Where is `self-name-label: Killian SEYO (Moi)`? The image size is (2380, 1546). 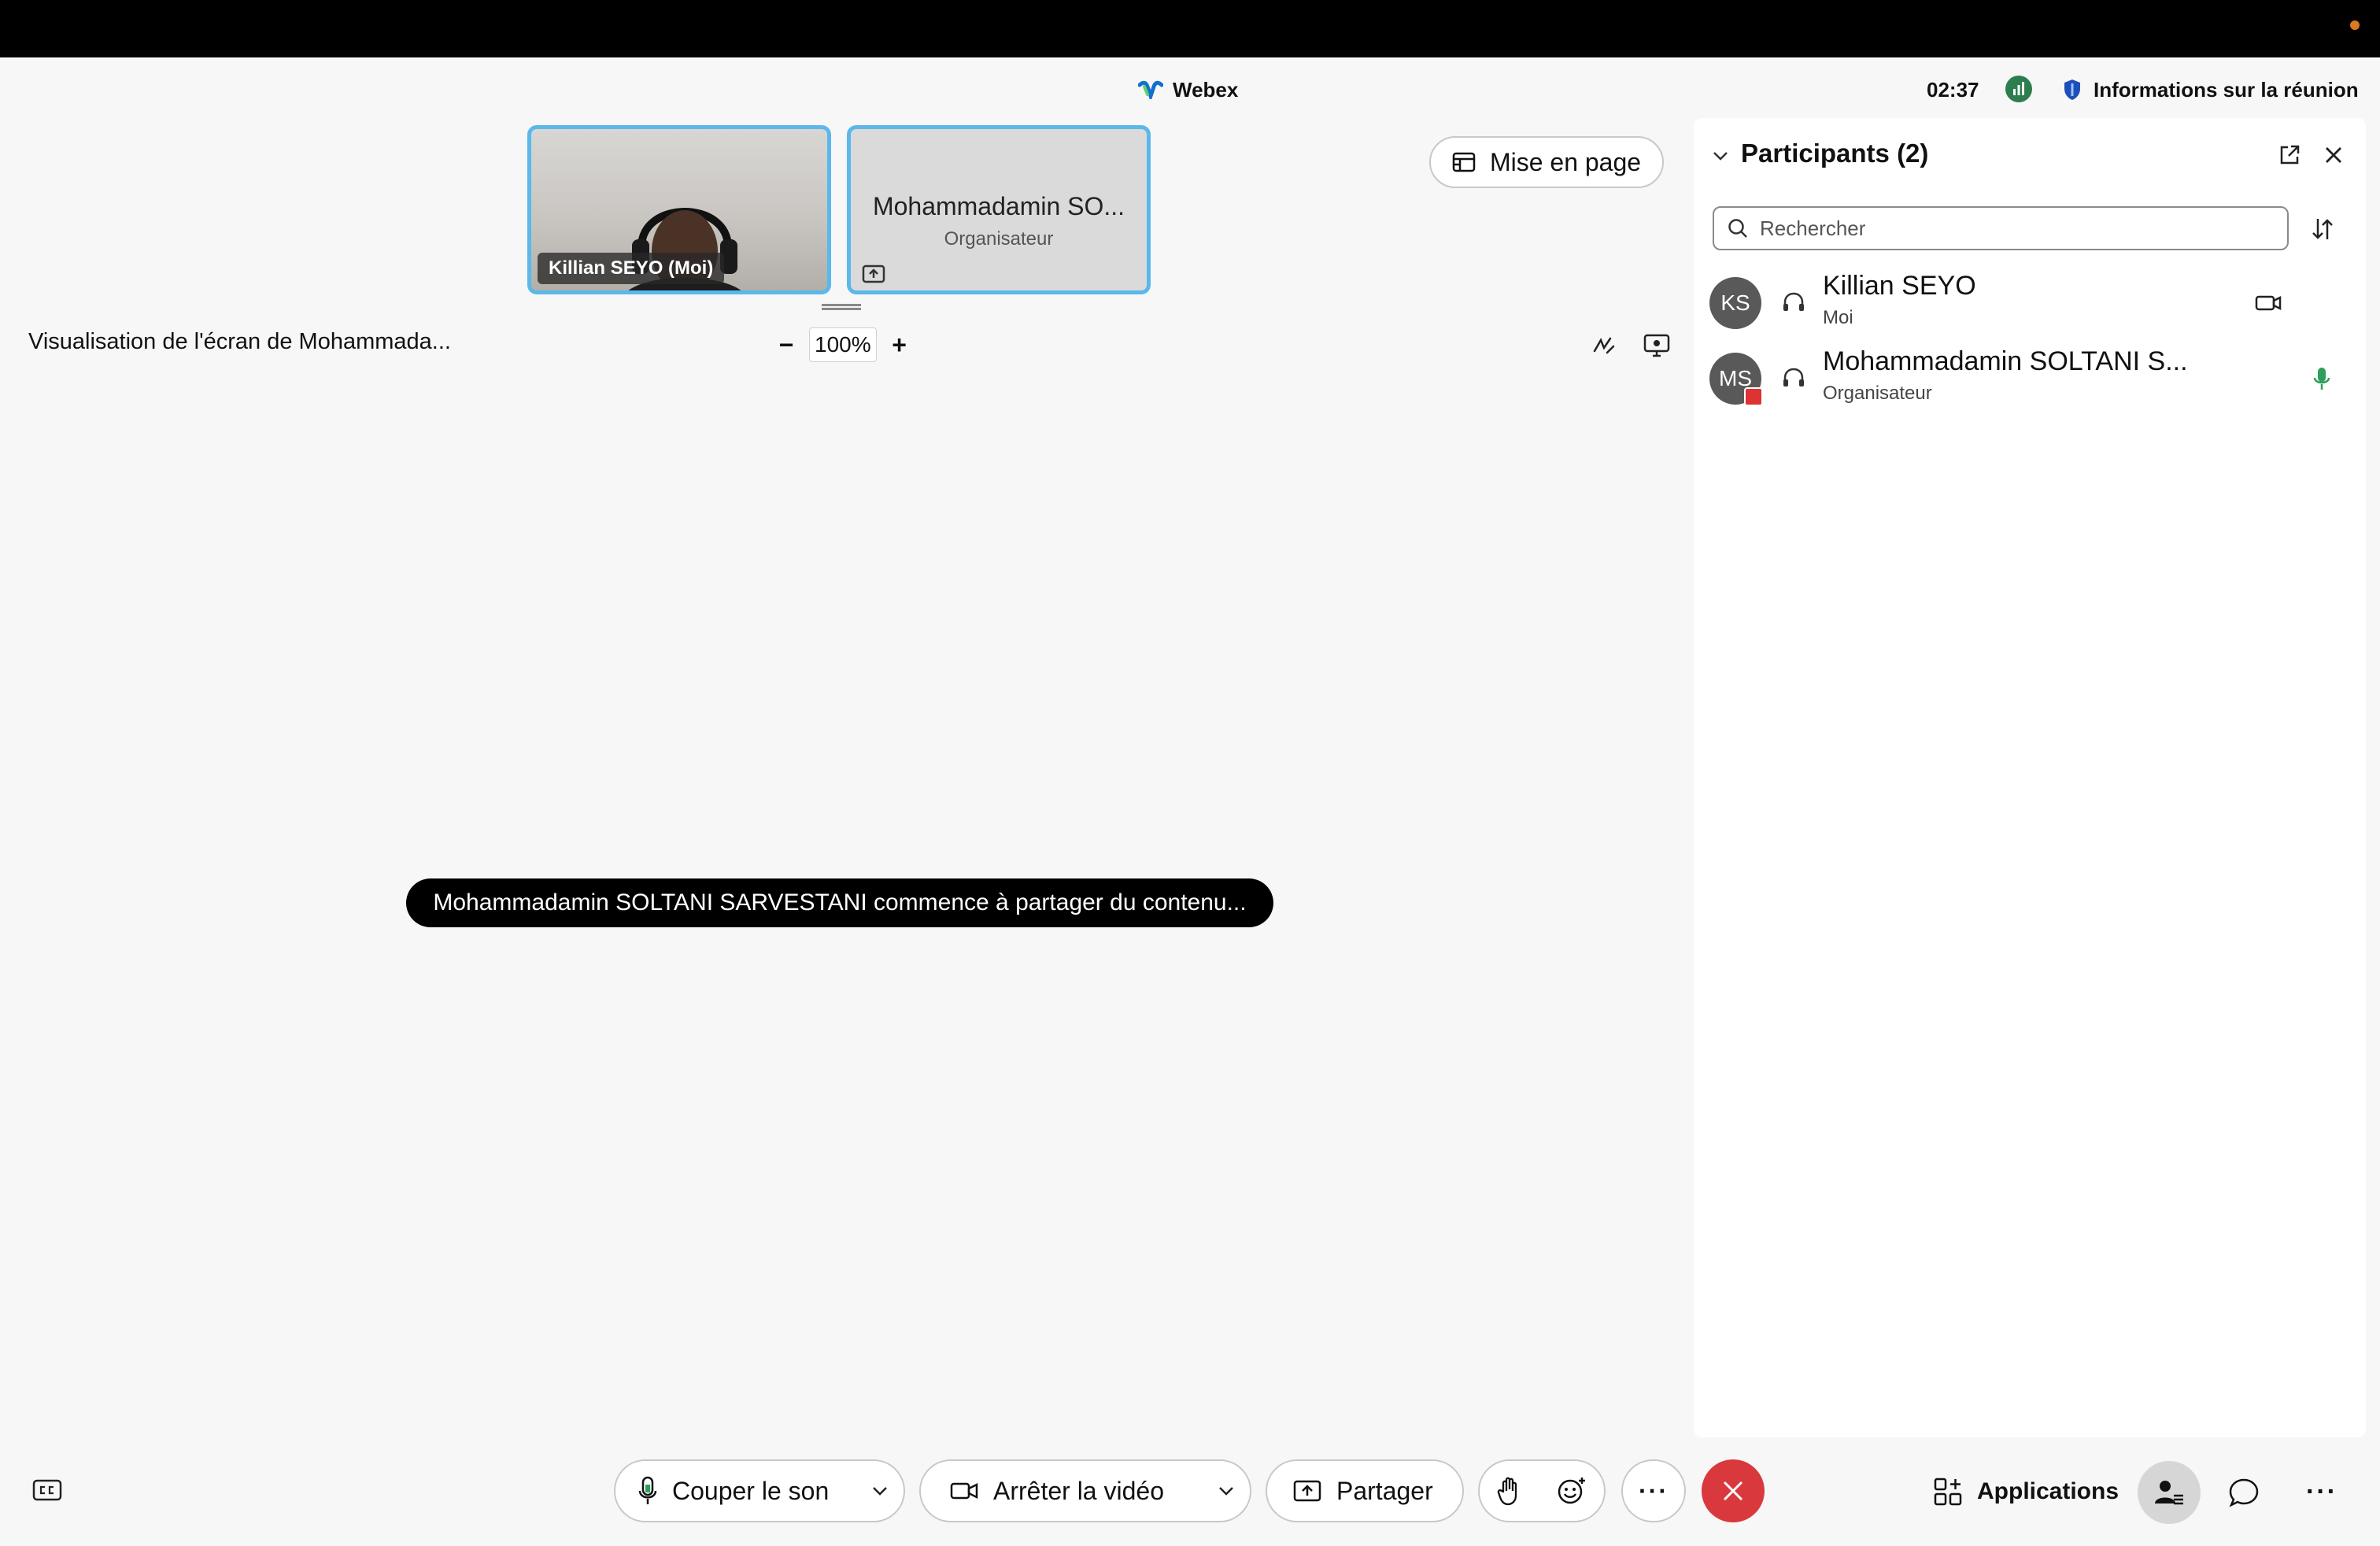 self-name-label: Killian SEYO (Moi) is located at coordinates (631, 268).